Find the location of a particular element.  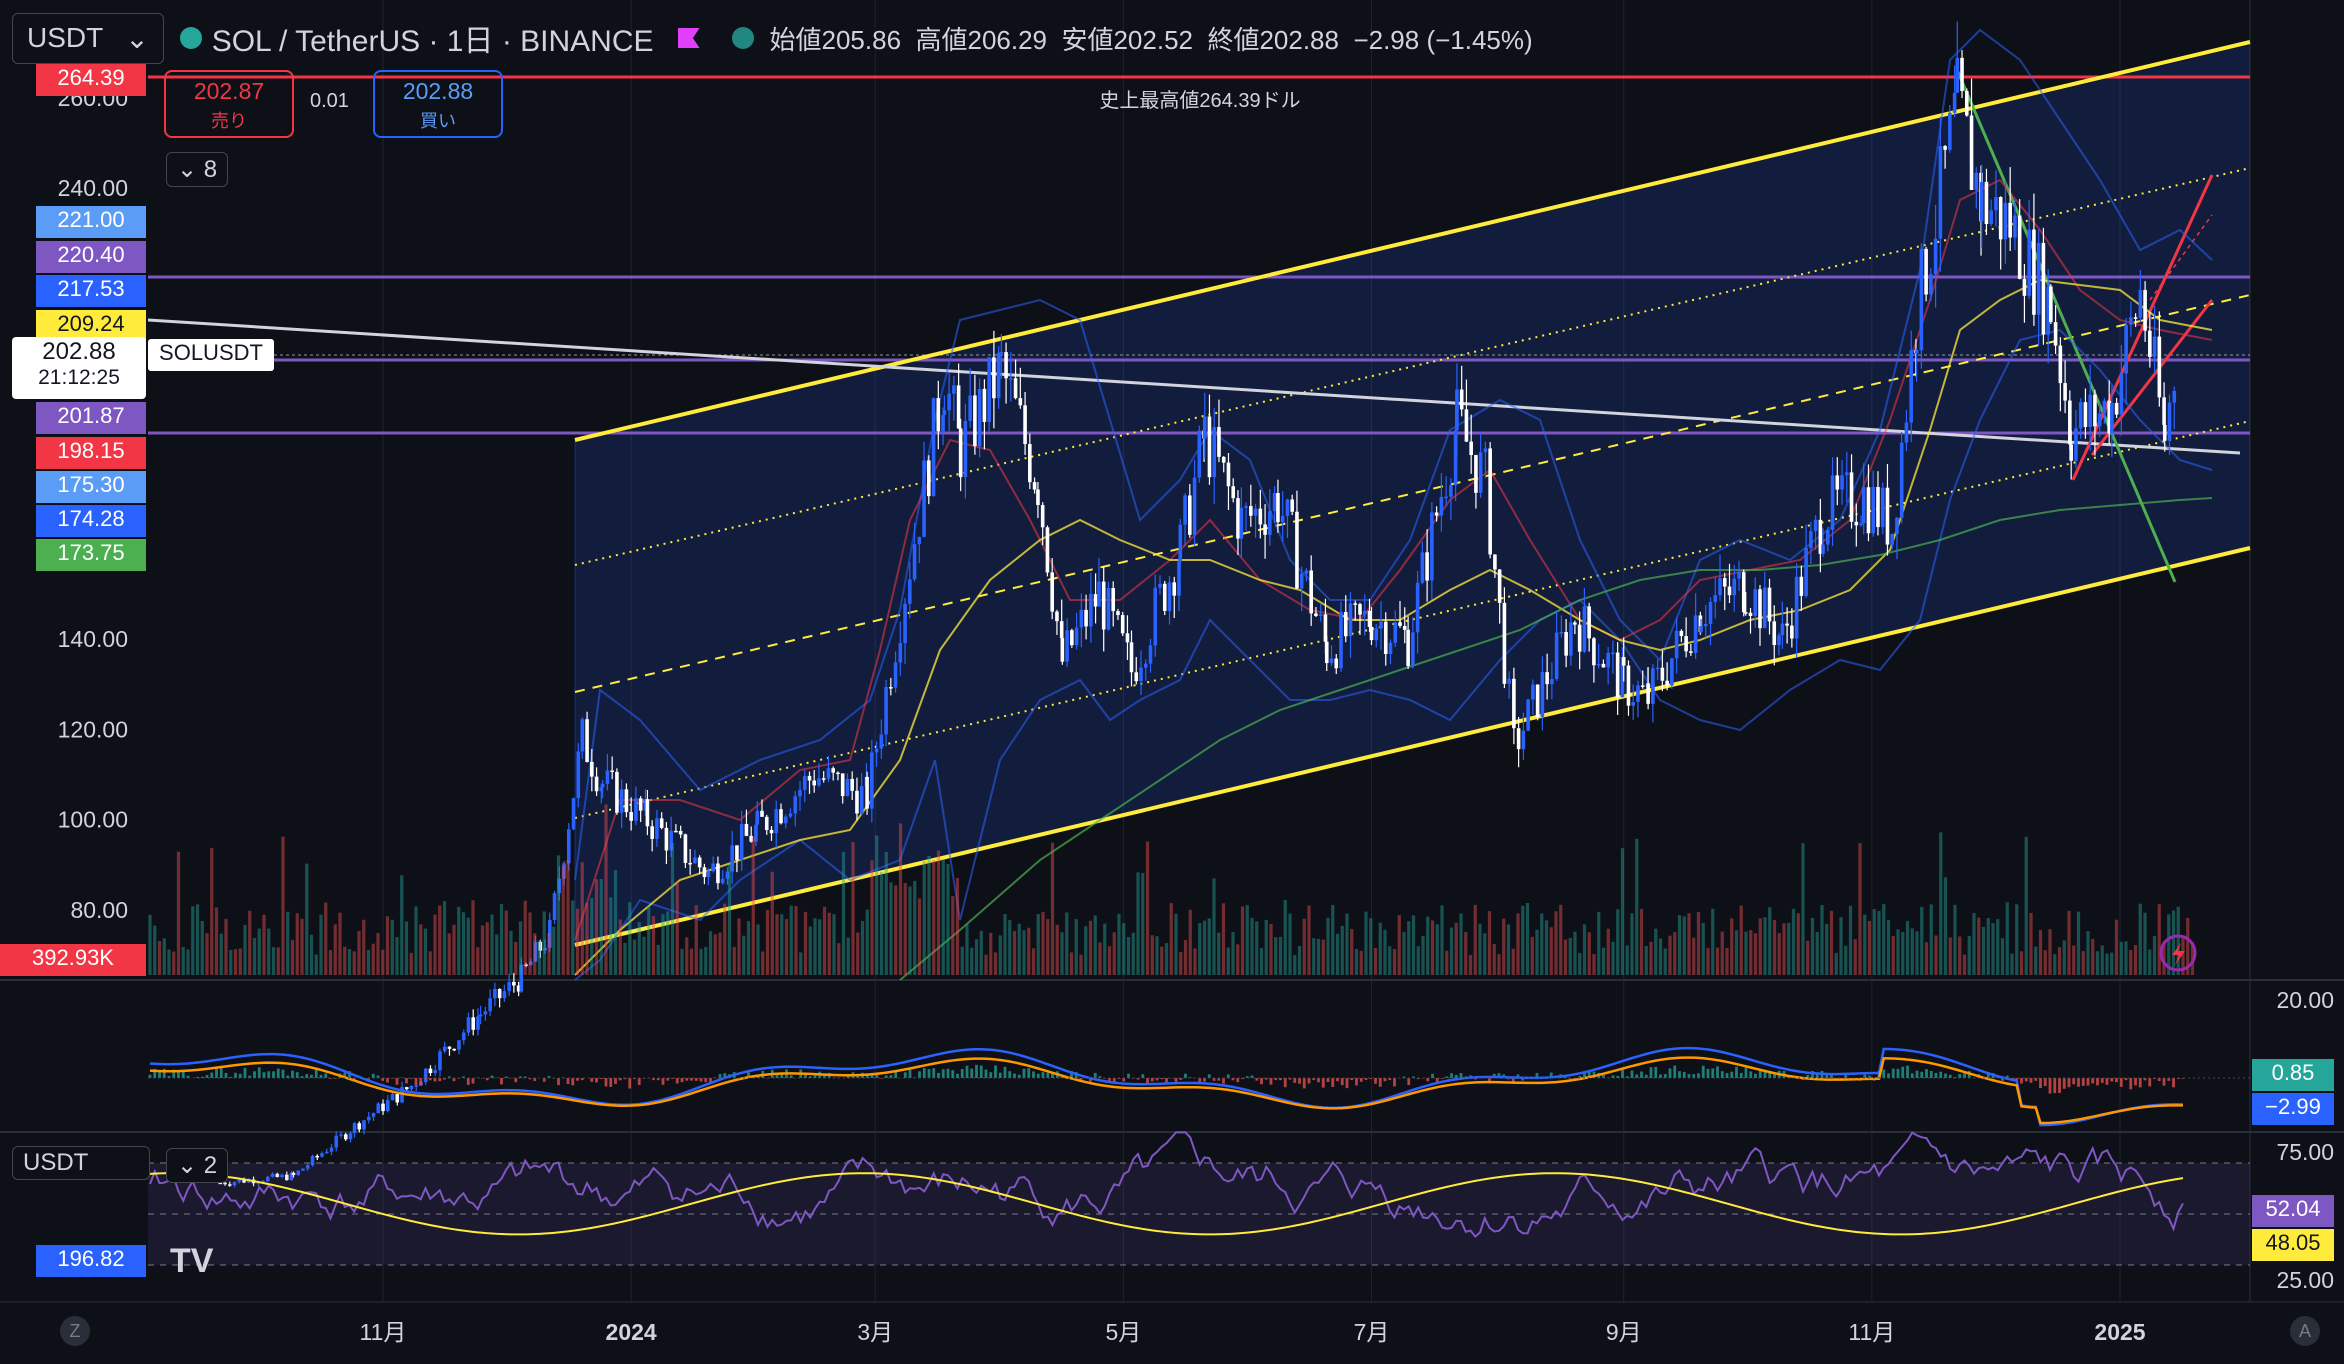

time-axis: 11月 2024 3月 5月 7月 9月 11月 2025 is located at coordinates (1253, 1332).